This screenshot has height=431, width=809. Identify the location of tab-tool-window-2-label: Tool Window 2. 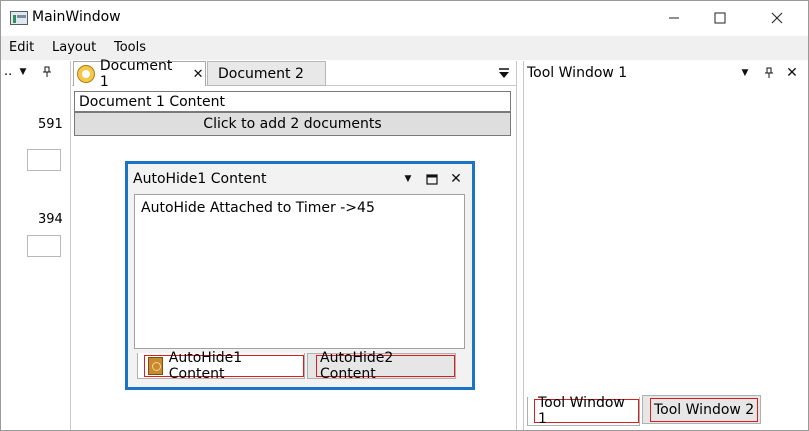
(704, 409).